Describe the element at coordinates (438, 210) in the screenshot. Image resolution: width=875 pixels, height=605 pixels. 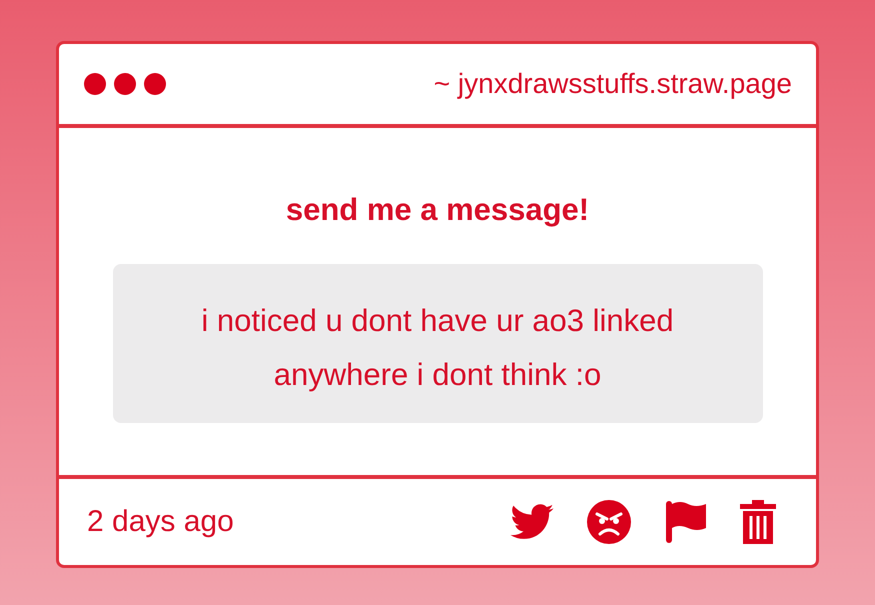
I see `card-title: send me a message!` at that location.